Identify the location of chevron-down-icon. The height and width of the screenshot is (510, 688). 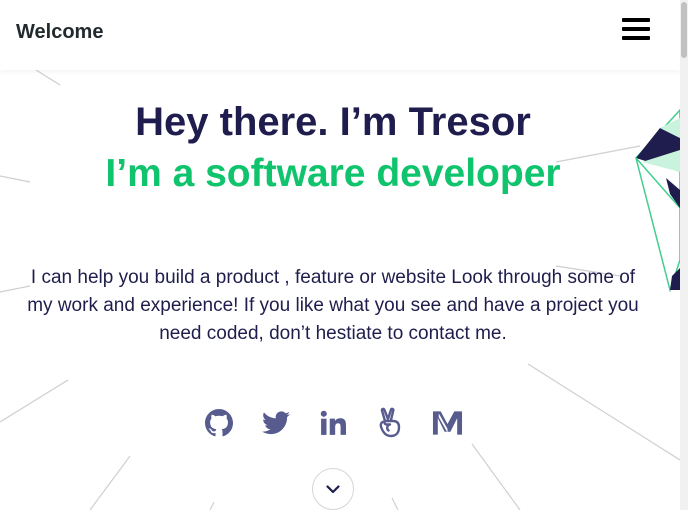
(333, 488).